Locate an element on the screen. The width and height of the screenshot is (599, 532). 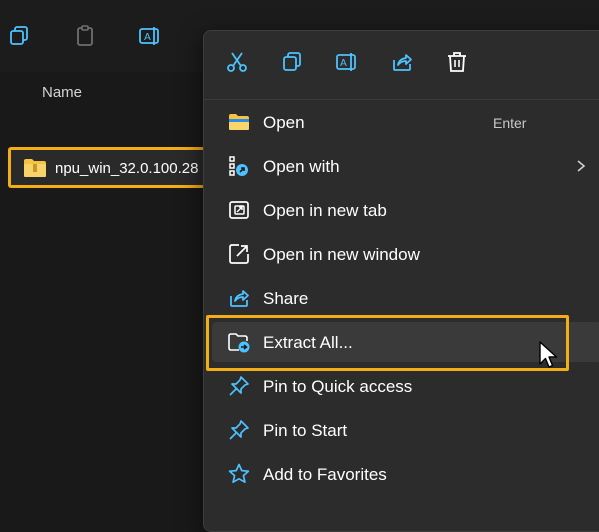
delete-icon is located at coordinates (457, 64).